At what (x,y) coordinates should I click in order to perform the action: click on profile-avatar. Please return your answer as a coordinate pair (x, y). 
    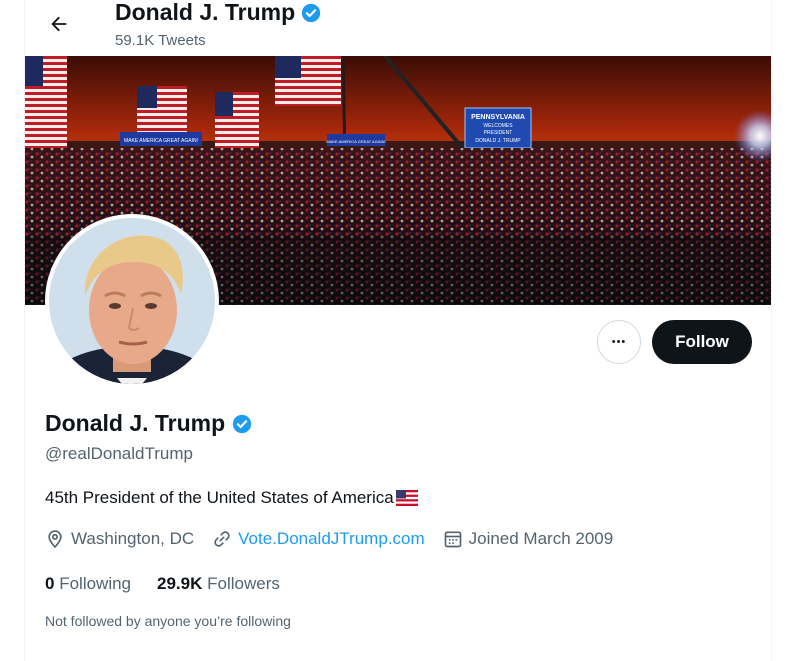
    Looking at the image, I should click on (132, 301).